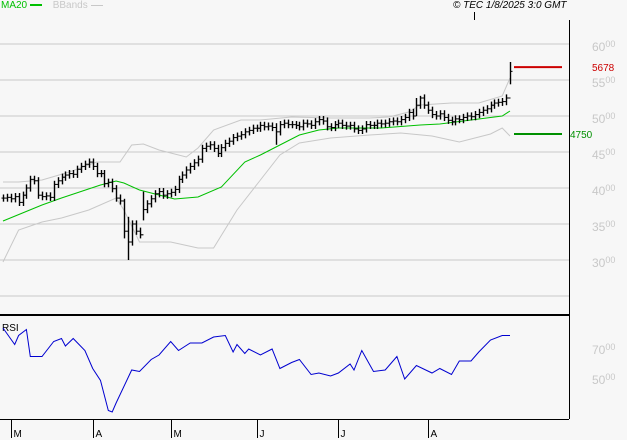 The height and width of the screenshot is (440, 627). I want to click on y-tick-label-4000: 4000, so click(603, 190).